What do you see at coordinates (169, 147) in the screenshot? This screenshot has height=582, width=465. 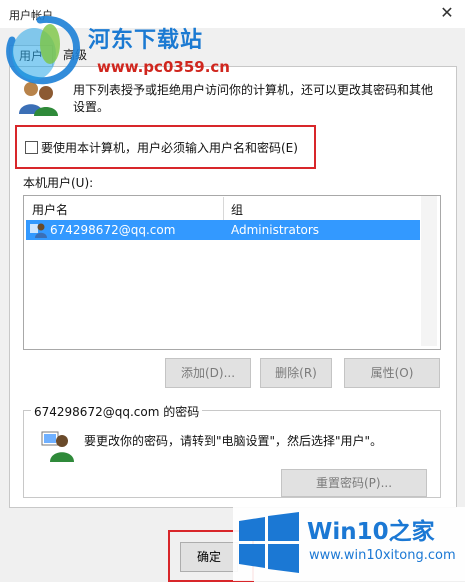 I see `require-login-label: 要使用本计算机，用户必须输入用户名和密码(E)` at bounding box center [169, 147].